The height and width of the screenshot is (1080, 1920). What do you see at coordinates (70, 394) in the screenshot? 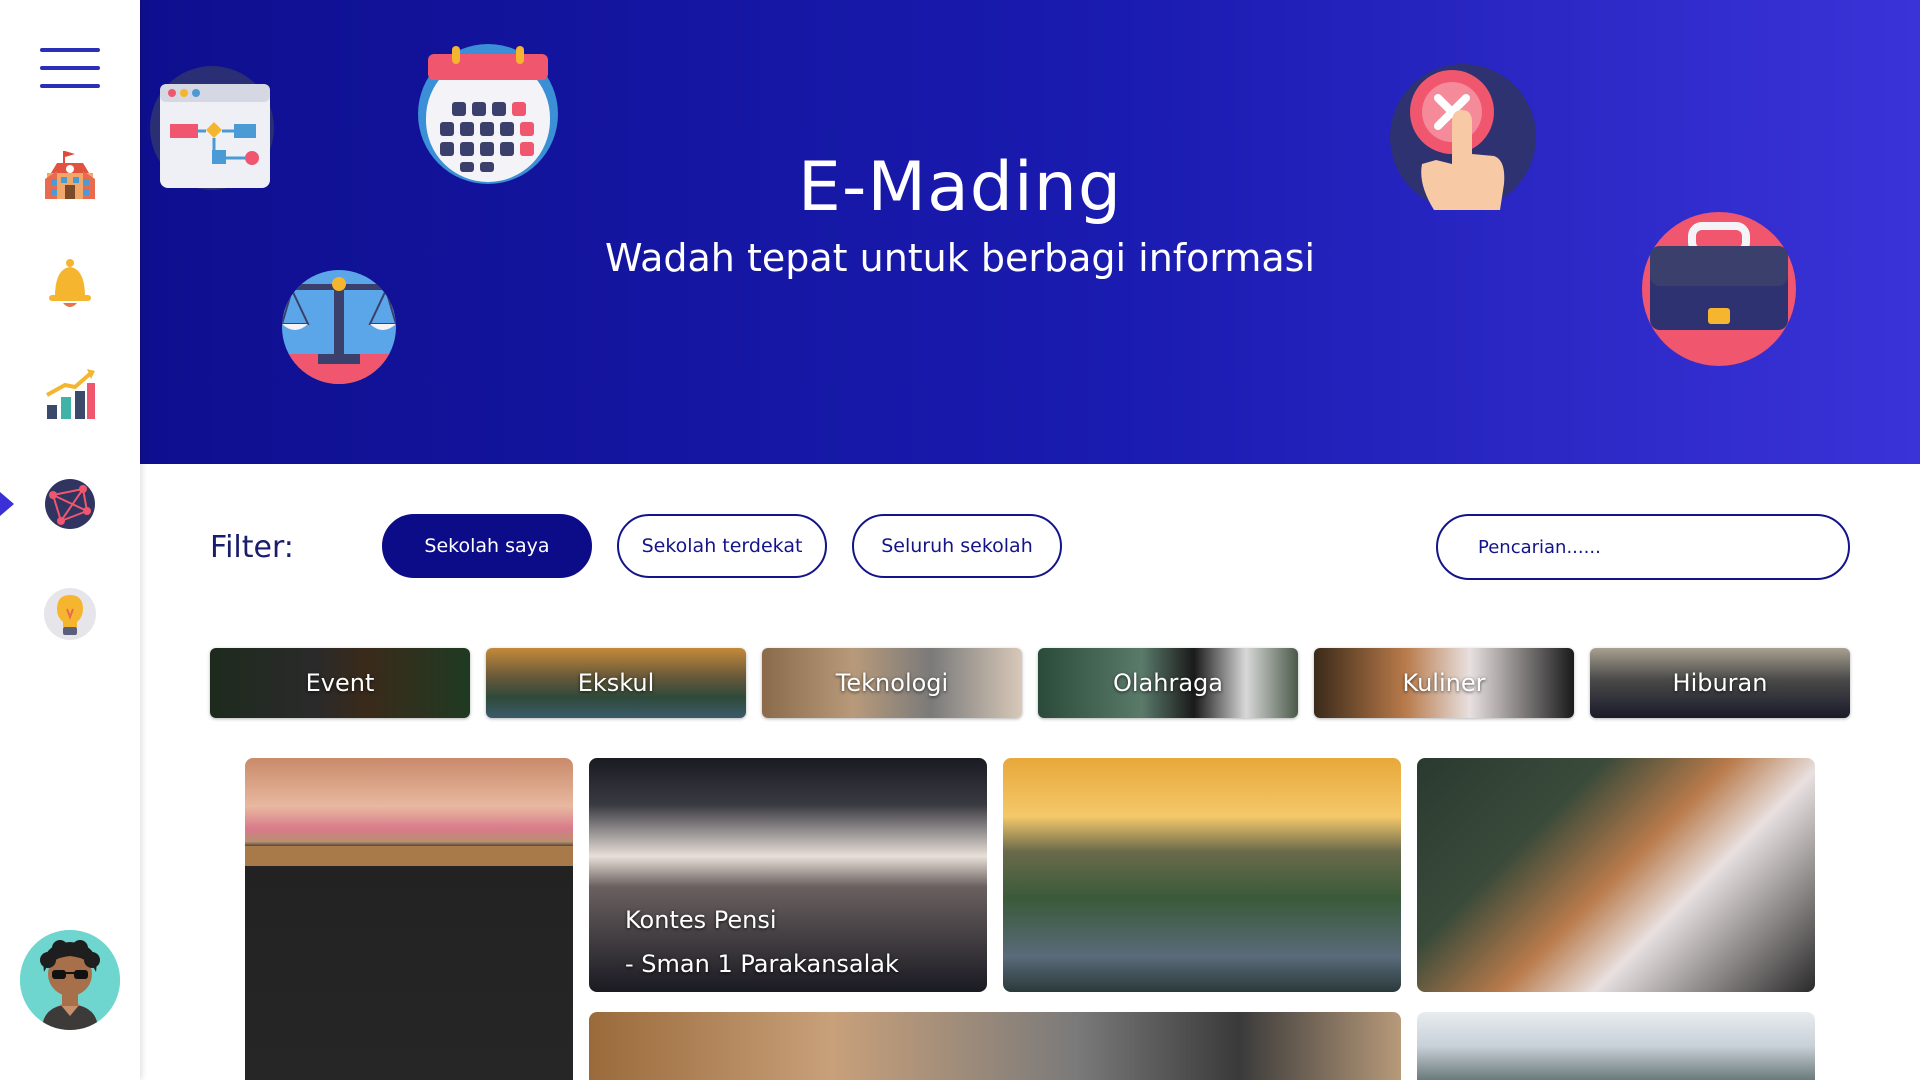
I see `chart-icon` at bounding box center [70, 394].